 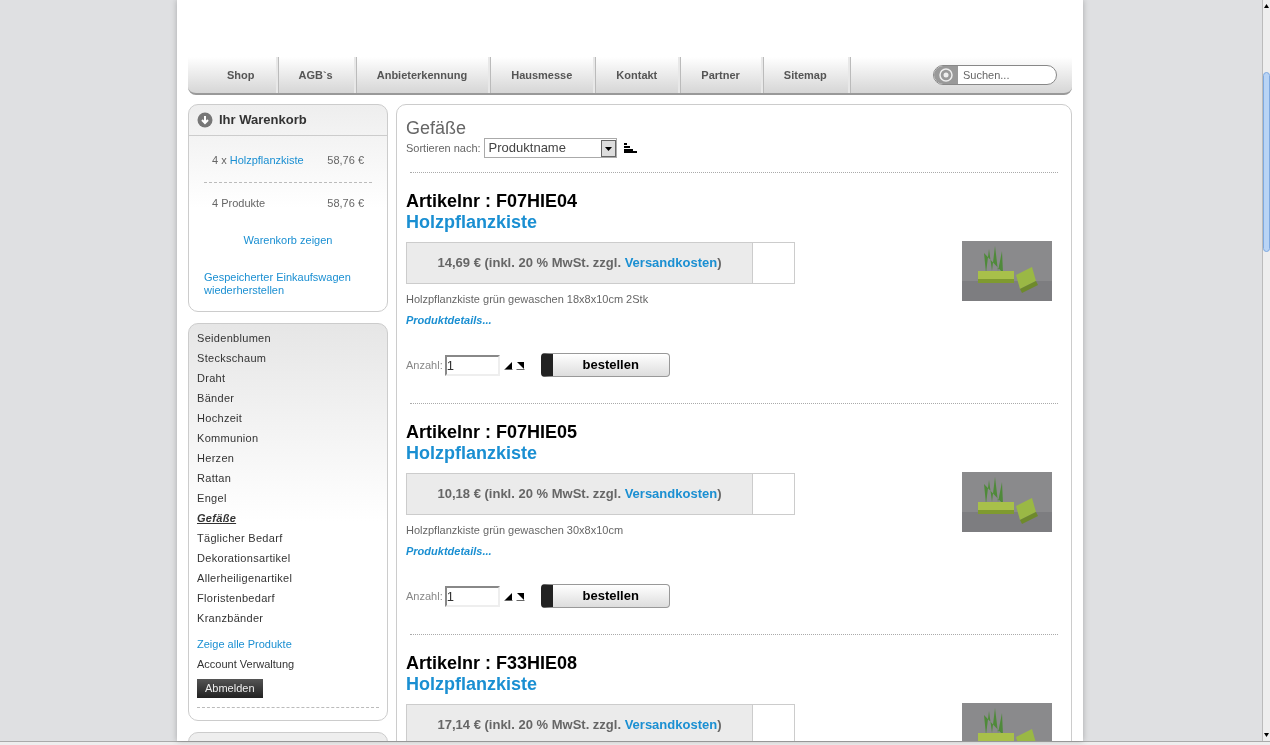 What do you see at coordinates (288, 500) in the screenshot?
I see `category-link: Engel` at bounding box center [288, 500].